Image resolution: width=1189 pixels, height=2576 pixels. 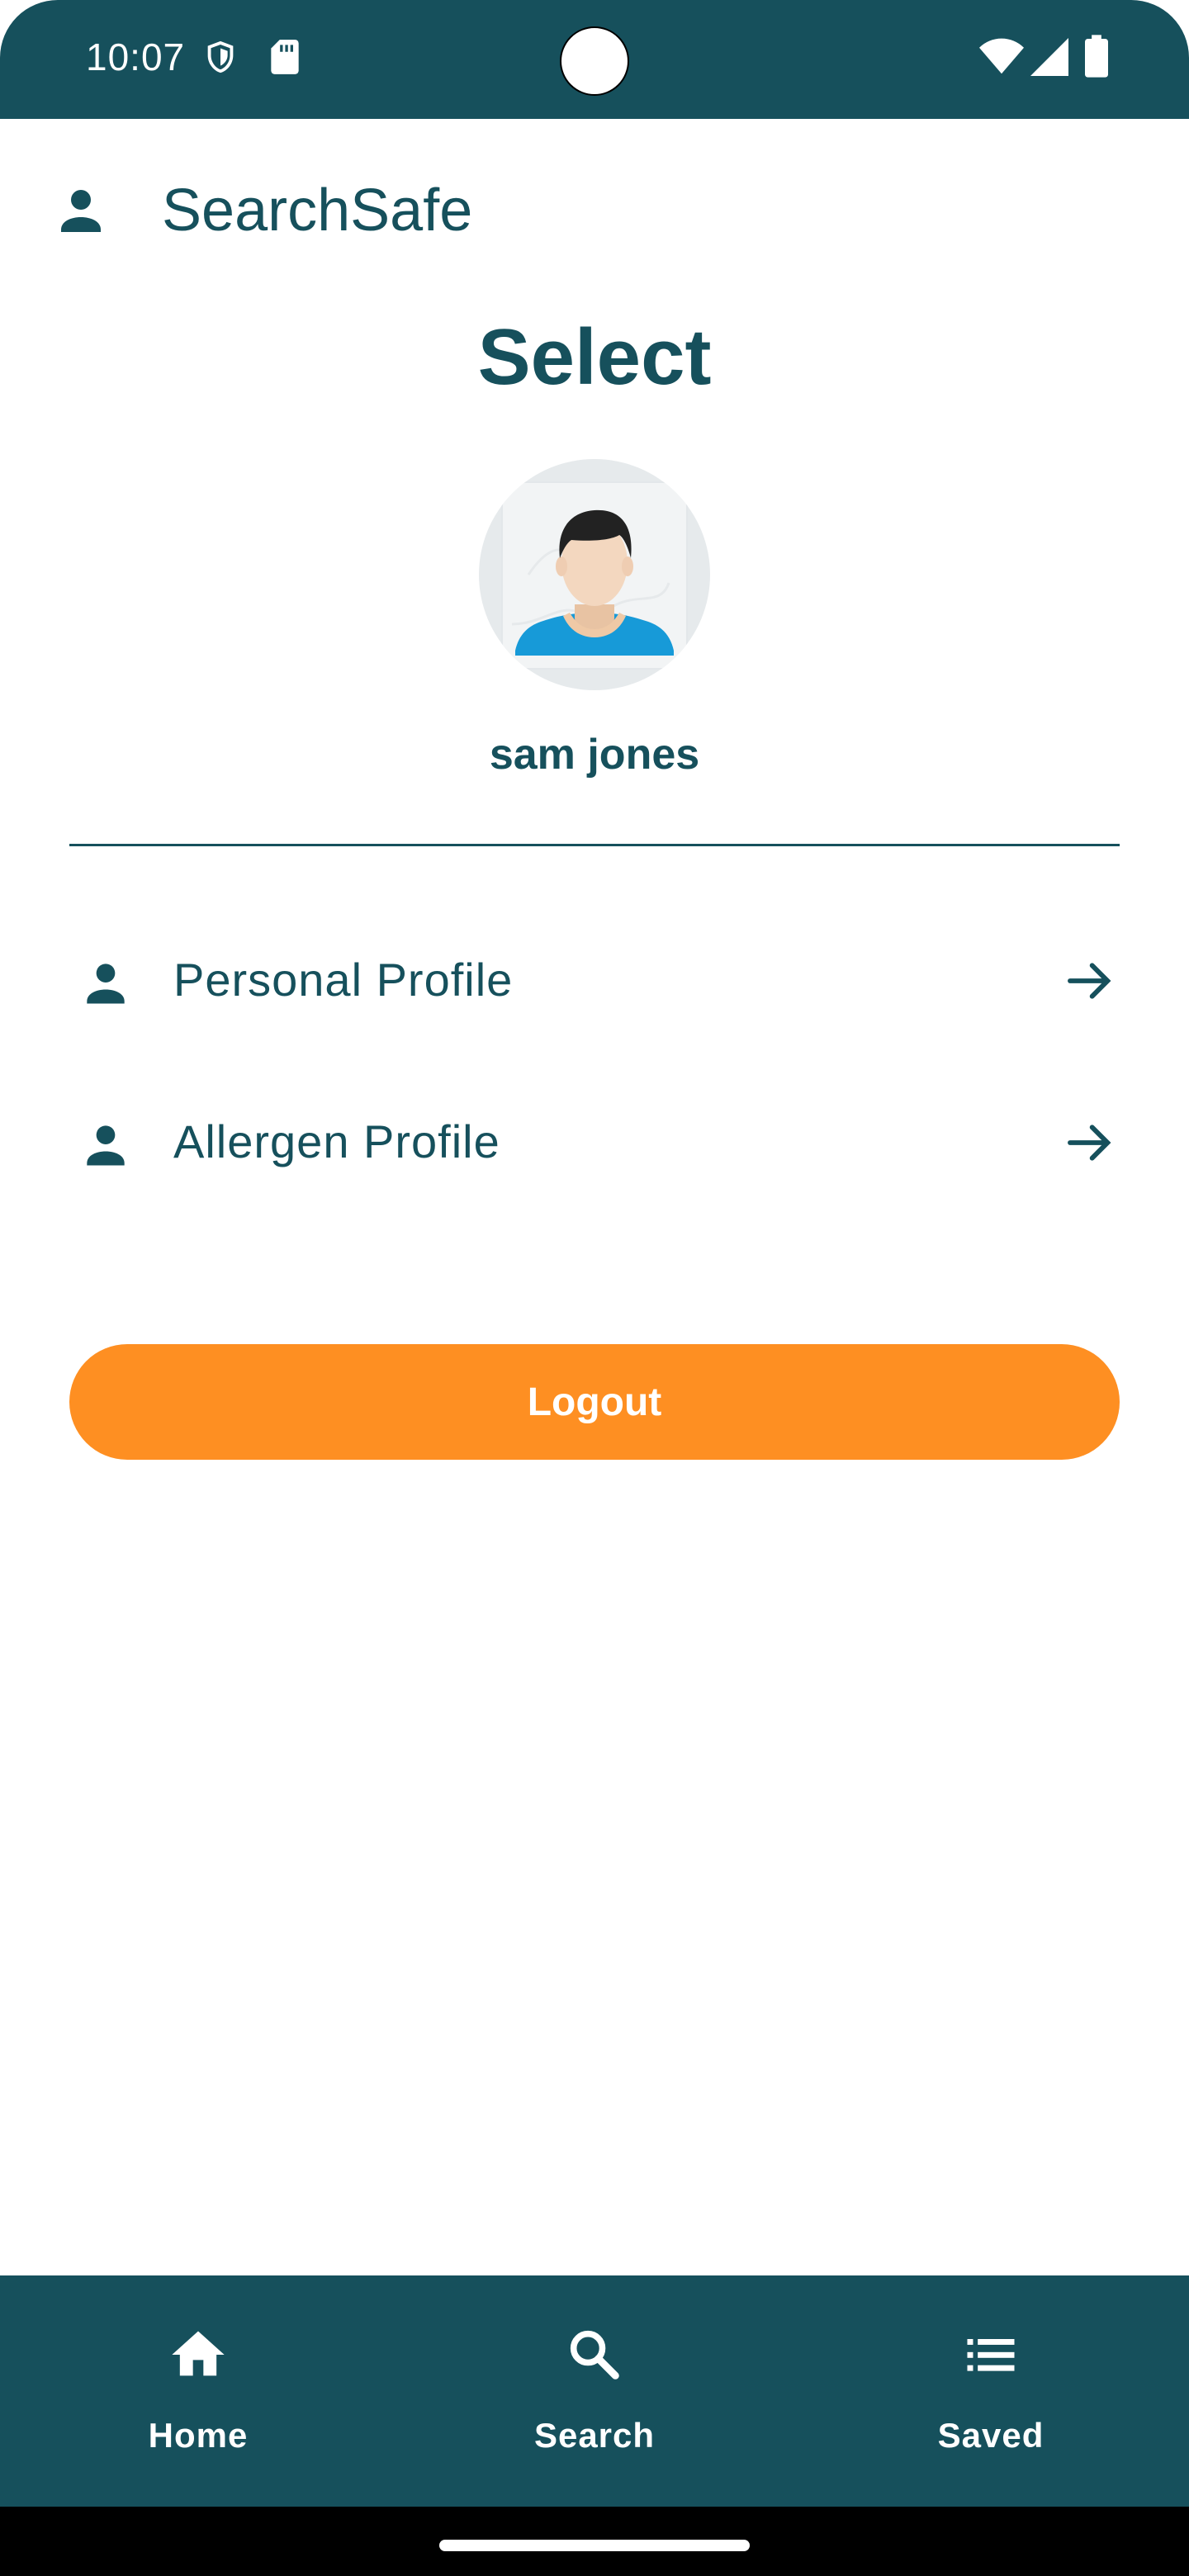 I want to click on nav-item-saved: Saved, so click(x=991, y=2391).